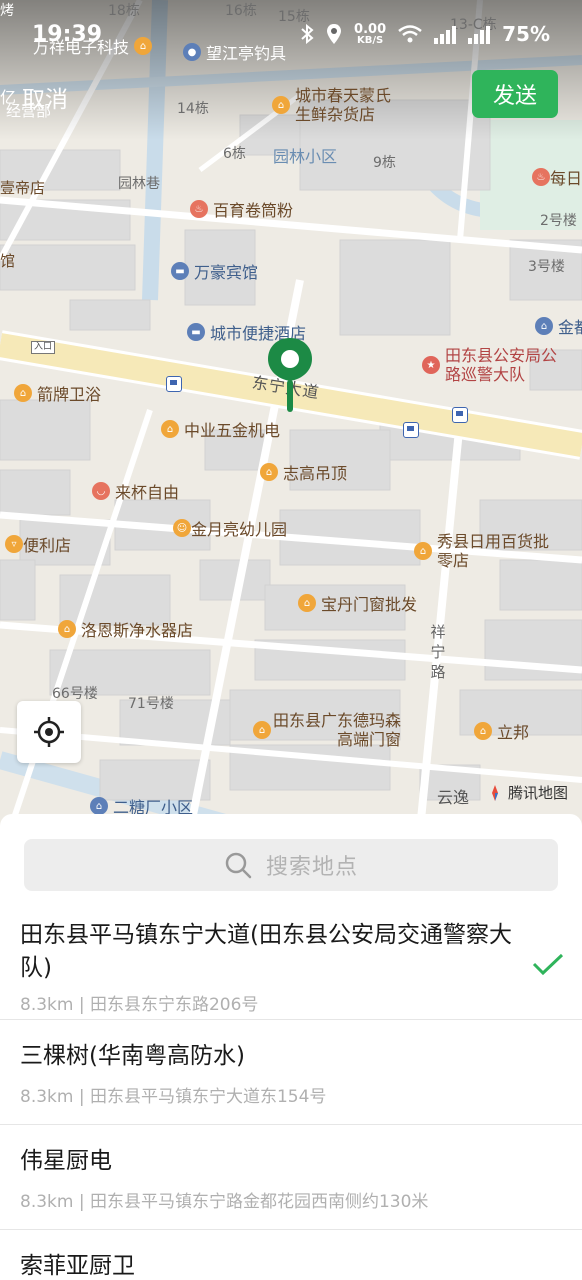  Describe the element at coordinates (501, 365) in the screenshot. I see `poi-label: 田东县公安局公路巡警大队` at that location.